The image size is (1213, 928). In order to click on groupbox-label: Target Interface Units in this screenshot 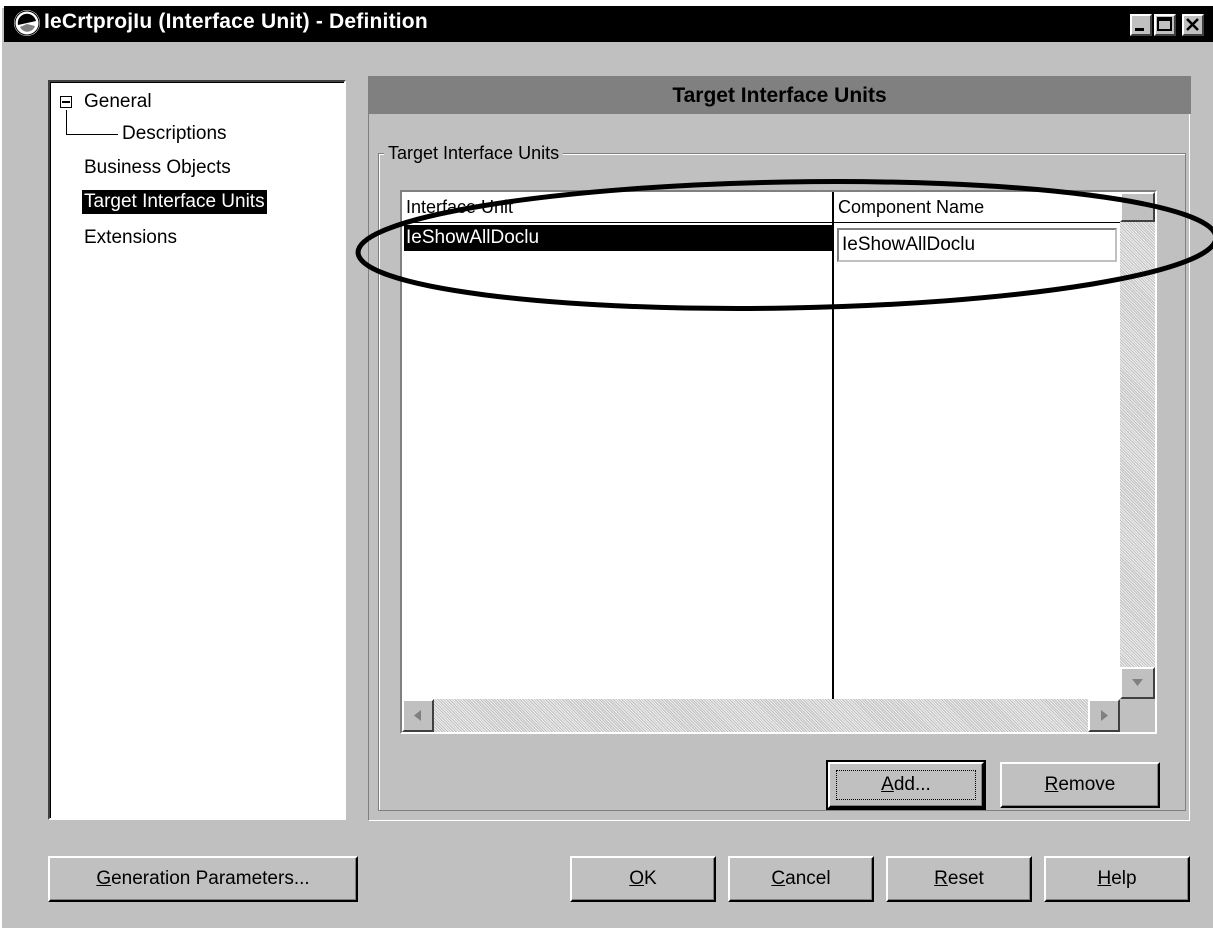, I will do `click(474, 153)`.